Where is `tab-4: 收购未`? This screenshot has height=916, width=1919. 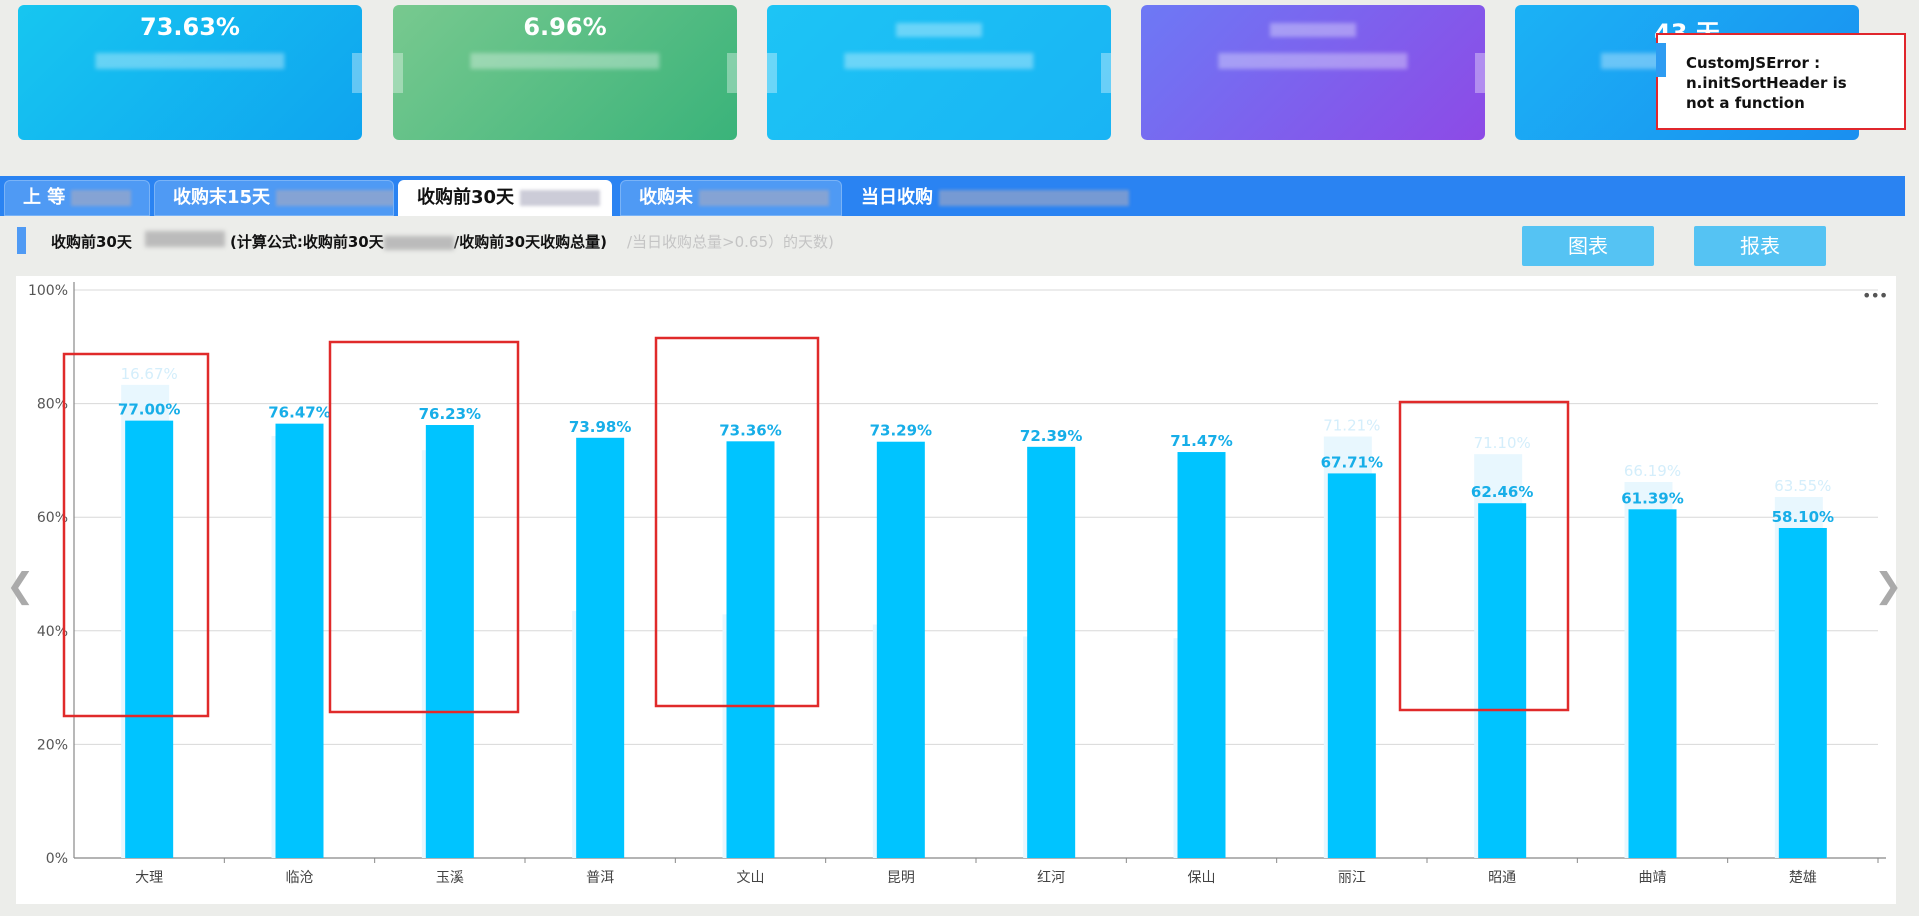
tab-4: 收购未 is located at coordinates (731, 198).